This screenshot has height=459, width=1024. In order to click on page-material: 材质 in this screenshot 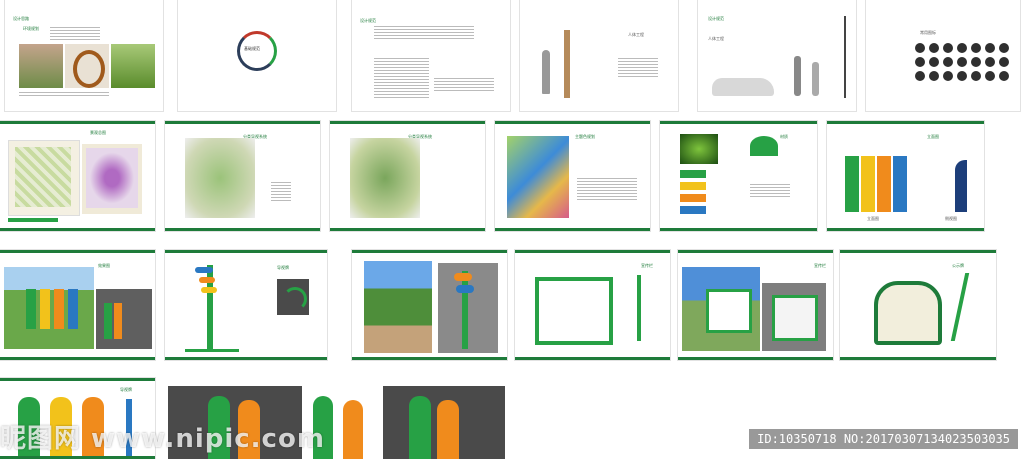, I will do `click(738, 176)`.